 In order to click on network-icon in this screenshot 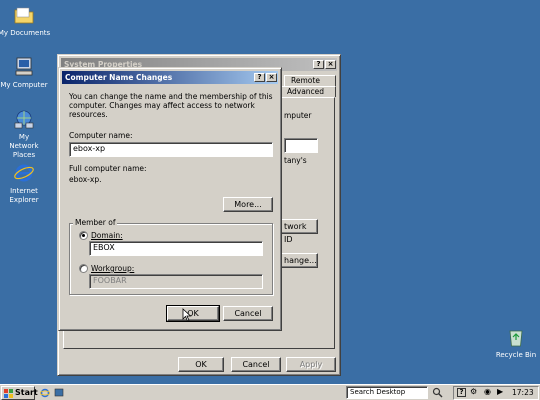, I will do `click(24, 119)`.